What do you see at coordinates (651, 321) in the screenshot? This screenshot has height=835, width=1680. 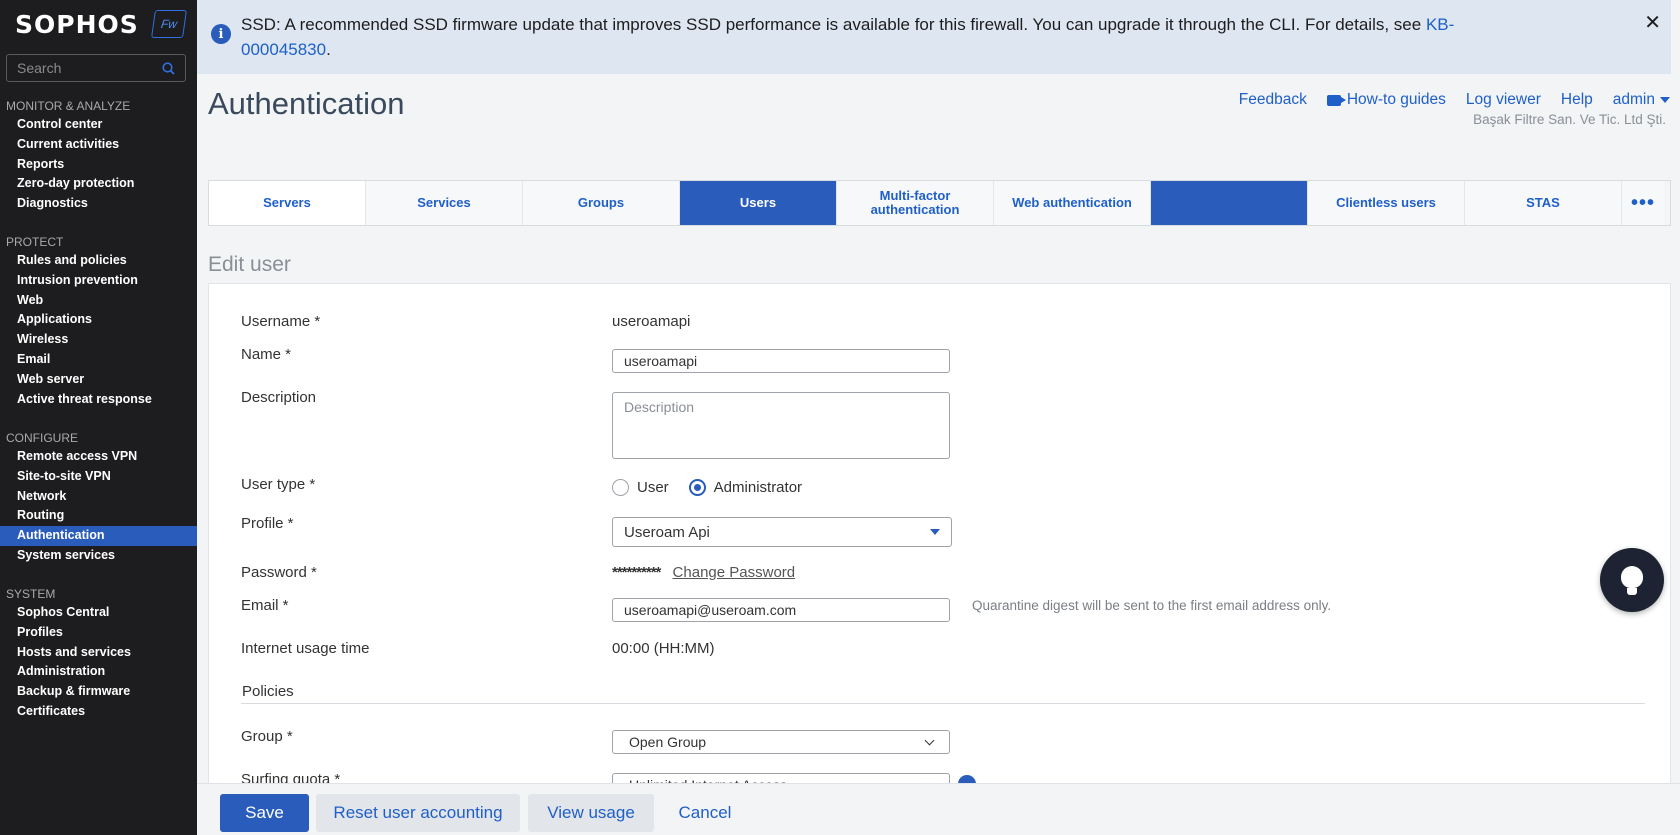 I see `username-value: useroamapi` at bounding box center [651, 321].